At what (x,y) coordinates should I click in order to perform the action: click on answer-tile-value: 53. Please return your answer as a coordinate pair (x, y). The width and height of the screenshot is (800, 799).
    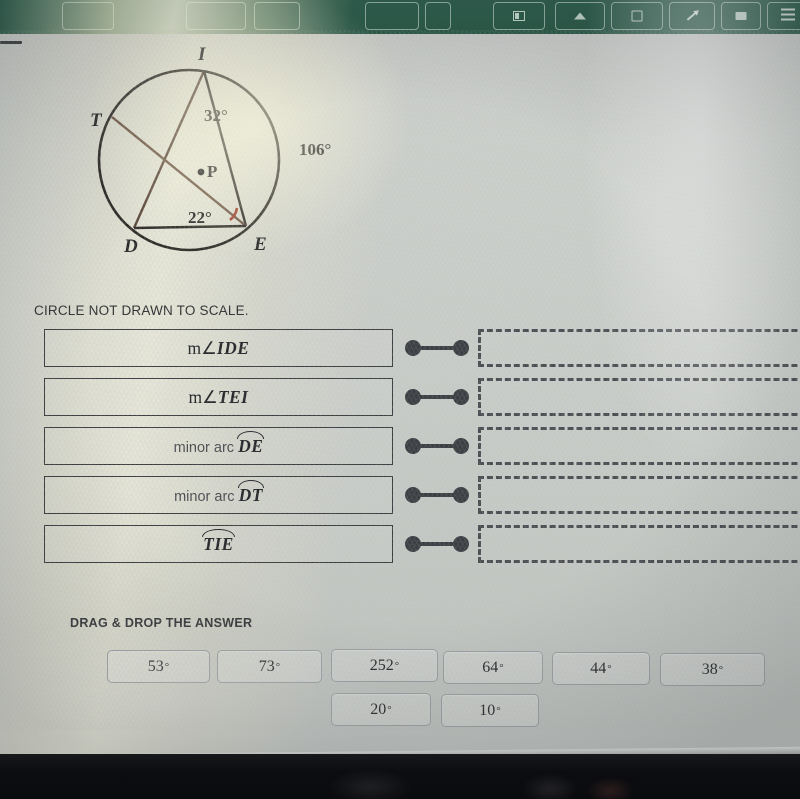
    Looking at the image, I should click on (155, 666).